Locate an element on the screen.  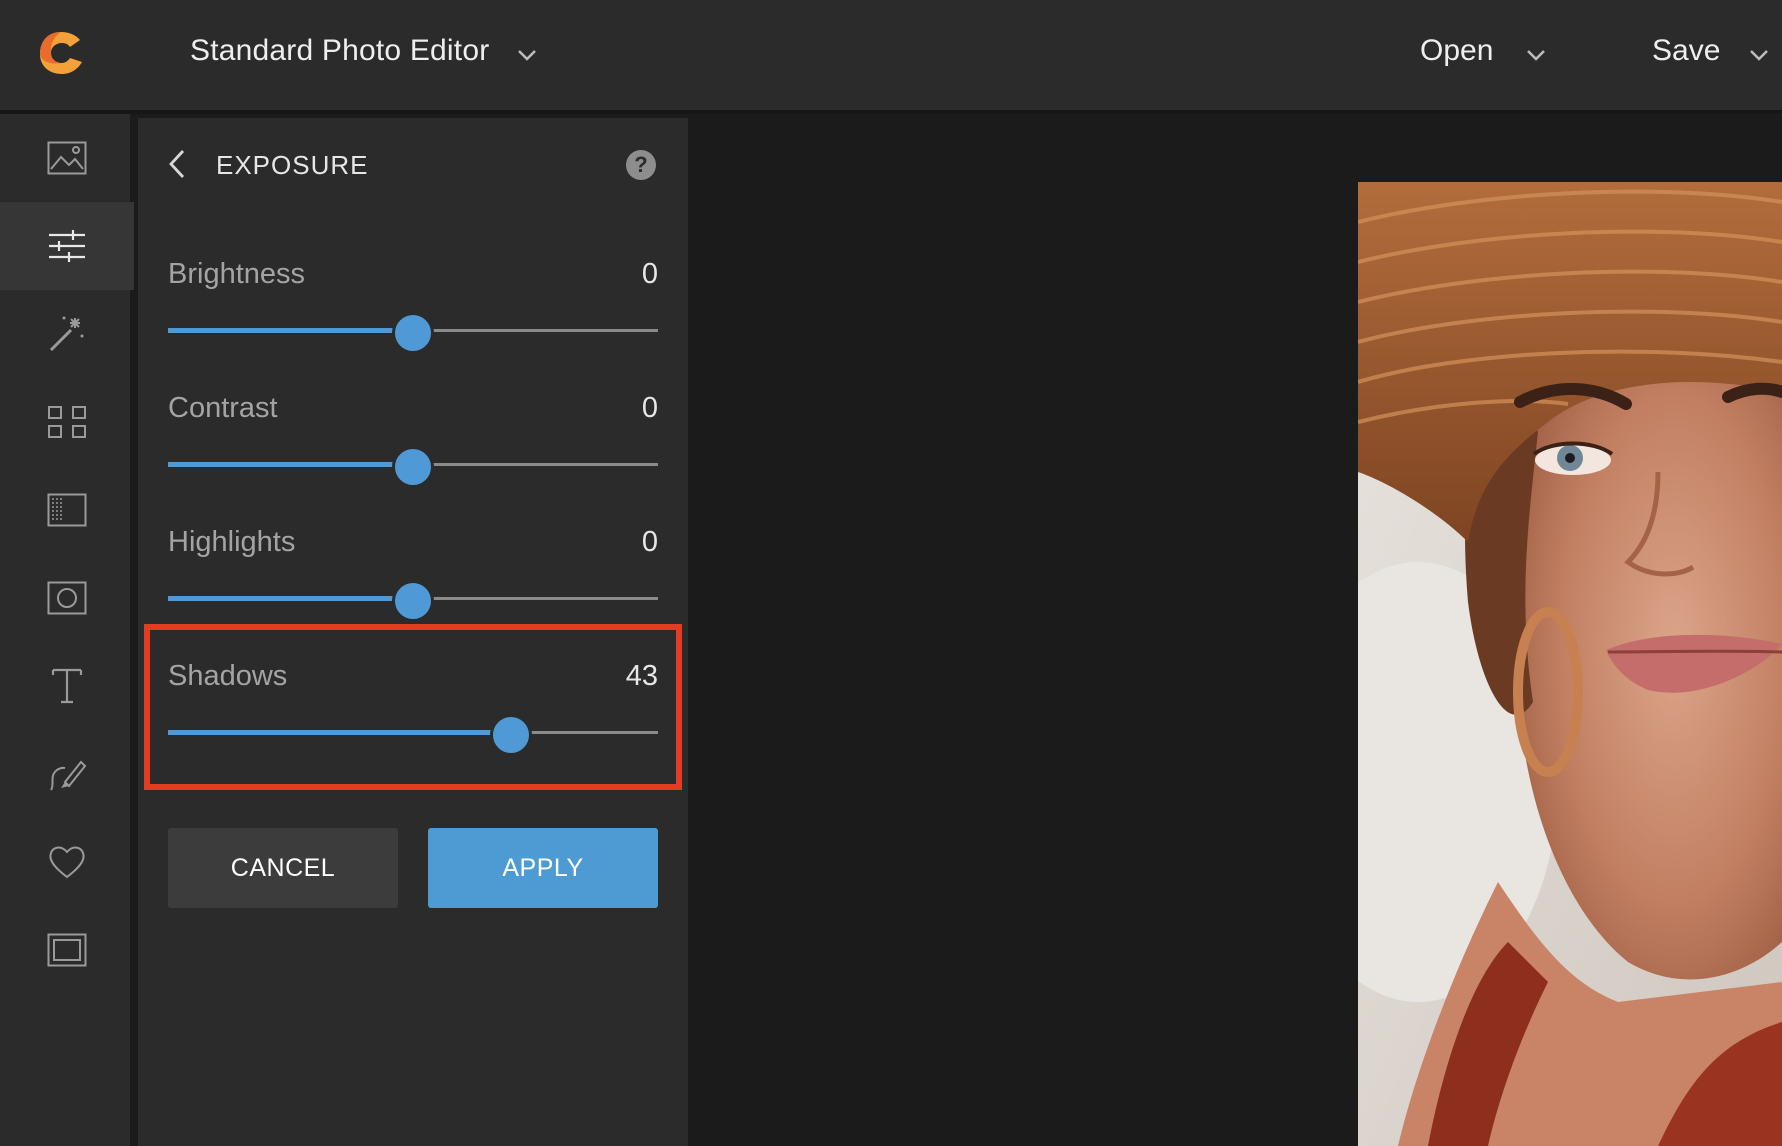
brightness-control: Brightness 0 is located at coordinates (413, 318).